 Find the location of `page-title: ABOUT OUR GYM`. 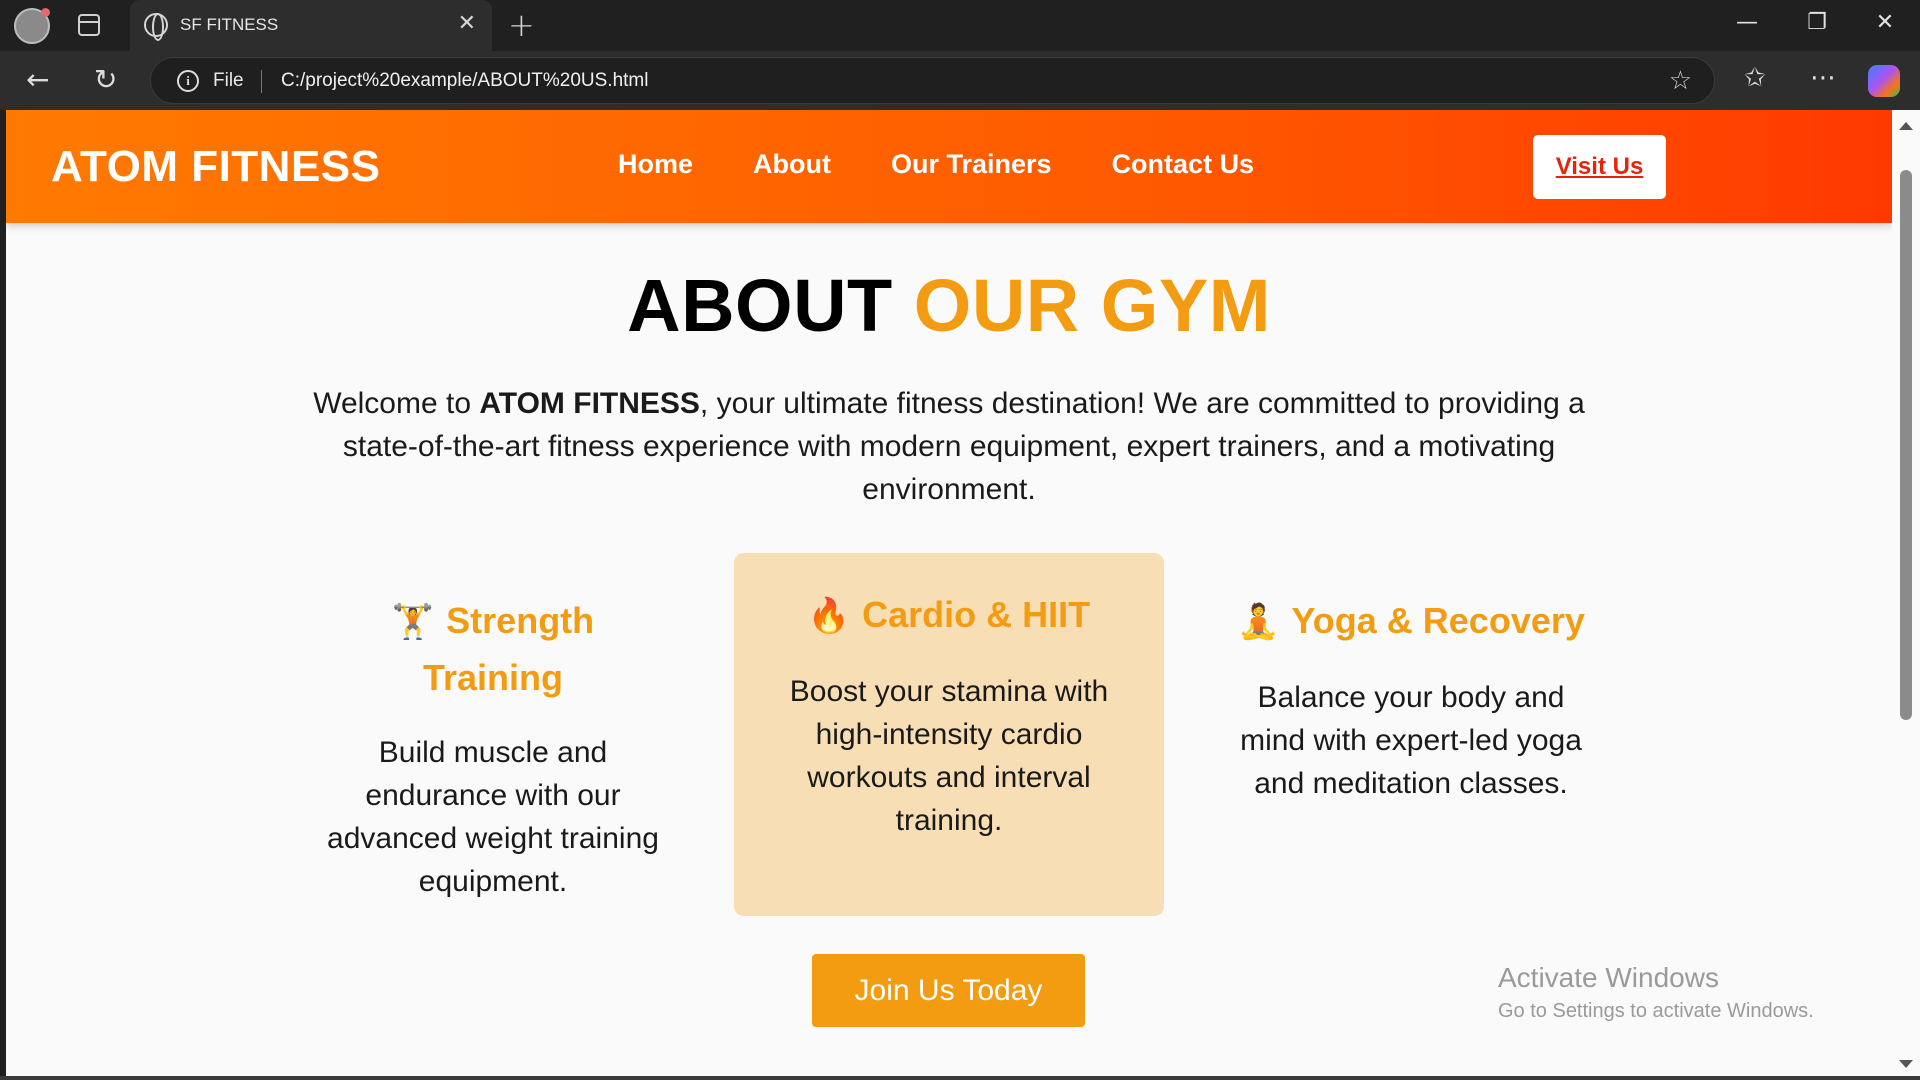

page-title: ABOUT OUR GYM is located at coordinates (949, 305).